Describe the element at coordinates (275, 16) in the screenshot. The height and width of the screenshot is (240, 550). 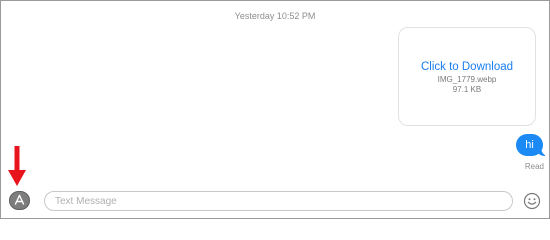
I see `conversation-timestamp: Yesterday 10:52 PM` at that location.